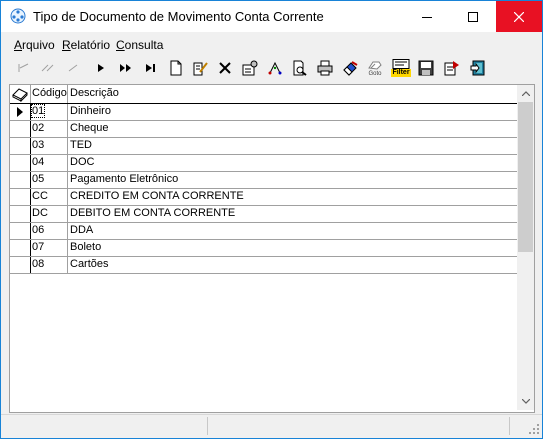 The height and width of the screenshot is (439, 543). What do you see at coordinates (263, 180) in the screenshot?
I see `table-row: 05 Pagamento Eletrônico` at bounding box center [263, 180].